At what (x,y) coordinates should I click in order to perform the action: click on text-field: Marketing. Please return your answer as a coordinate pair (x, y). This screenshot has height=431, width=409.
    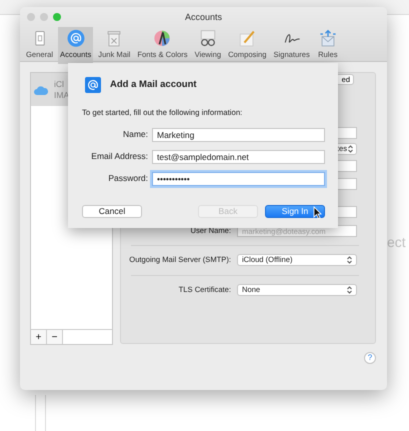
    Looking at the image, I should click on (238, 135).